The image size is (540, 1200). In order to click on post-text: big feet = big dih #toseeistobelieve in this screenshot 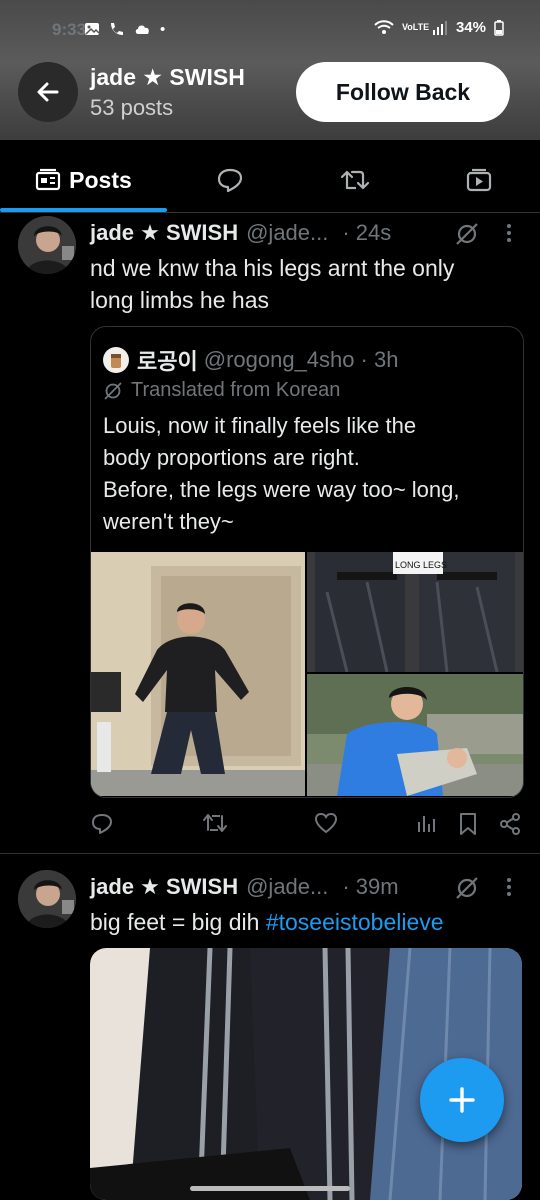, I will do `click(310, 922)`.